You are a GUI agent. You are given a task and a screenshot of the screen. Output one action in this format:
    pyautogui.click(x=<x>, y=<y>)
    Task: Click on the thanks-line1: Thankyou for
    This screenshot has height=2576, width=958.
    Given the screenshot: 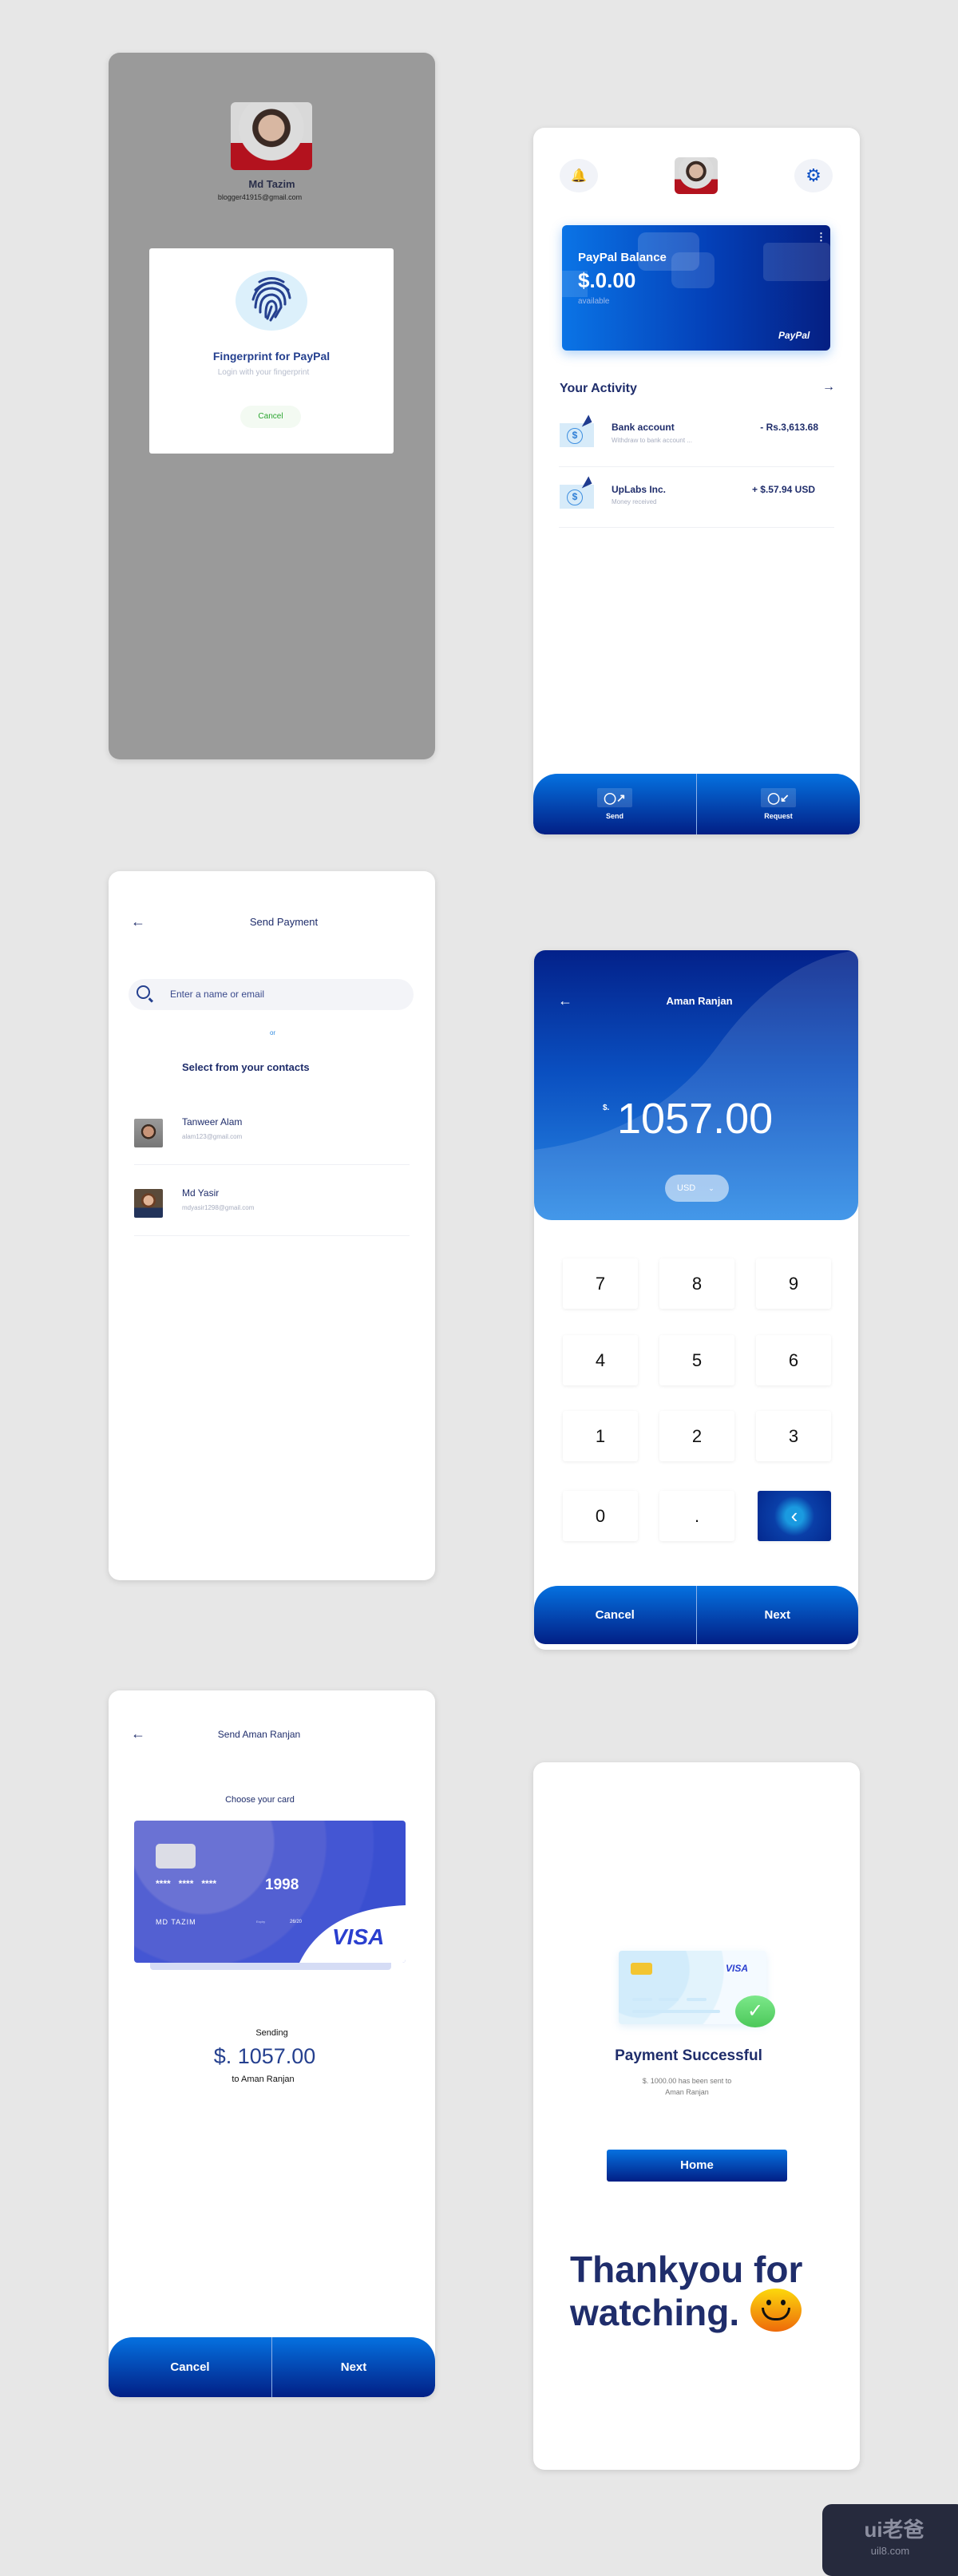 What is the action you would take?
    pyautogui.click(x=686, y=2269)
    